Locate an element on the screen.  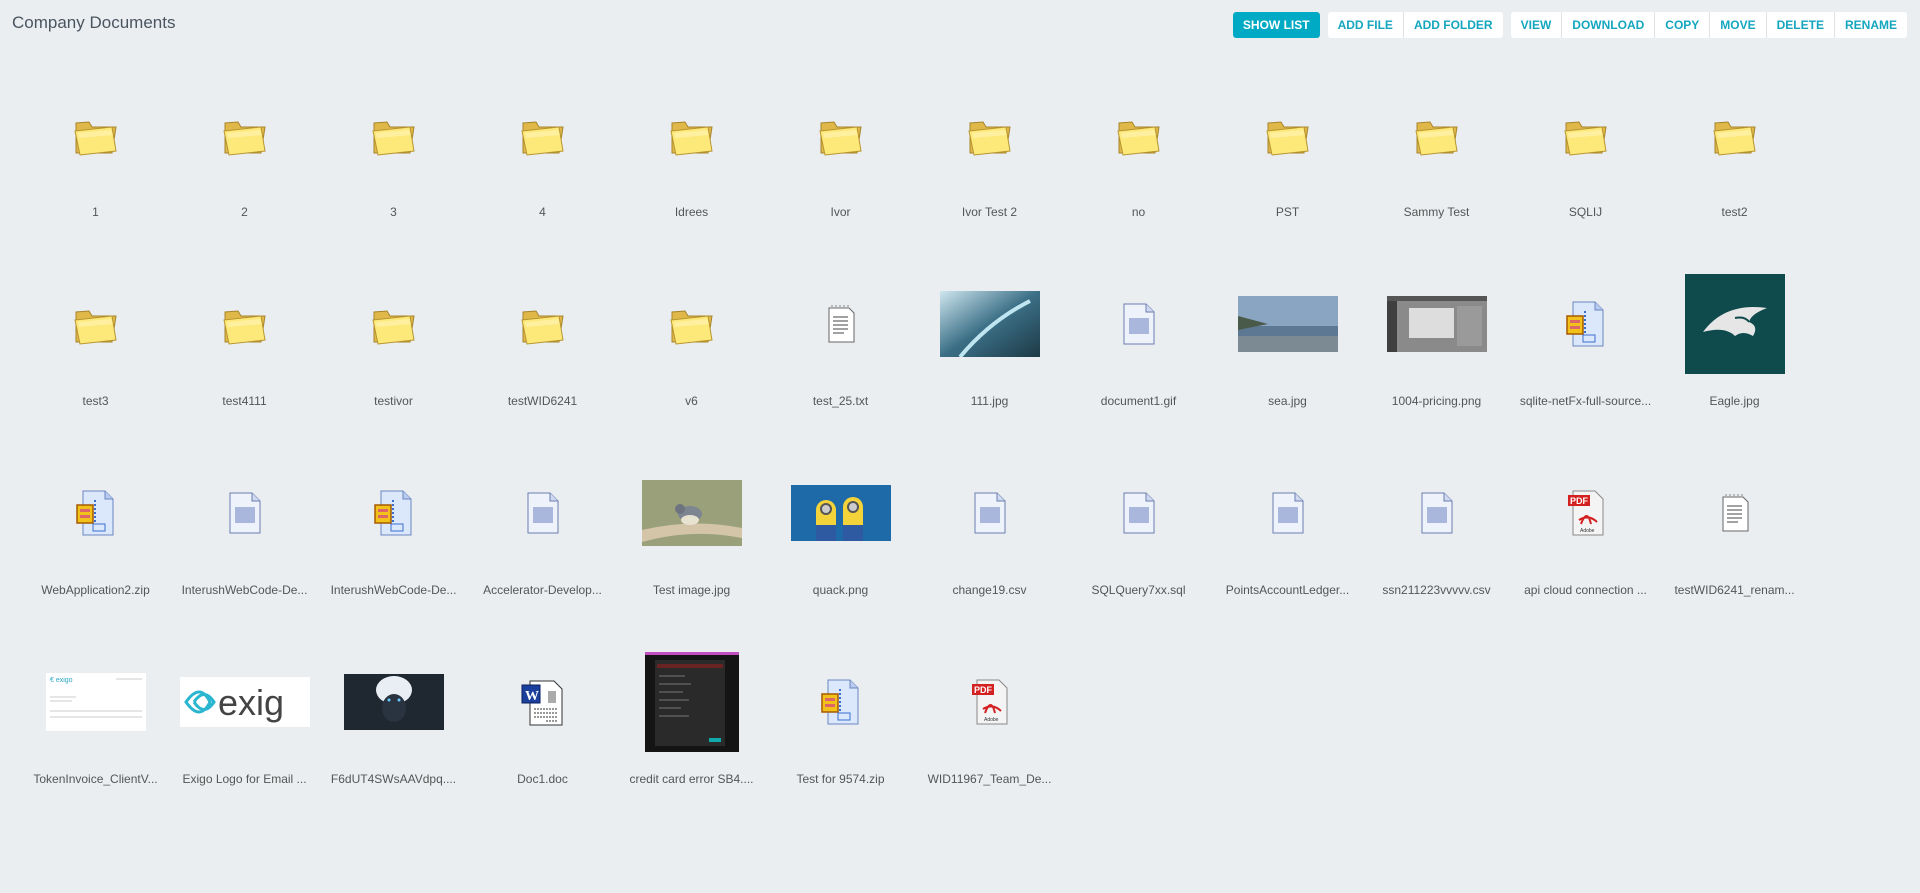
file-name: v6 is located at coordinates (691, 401).